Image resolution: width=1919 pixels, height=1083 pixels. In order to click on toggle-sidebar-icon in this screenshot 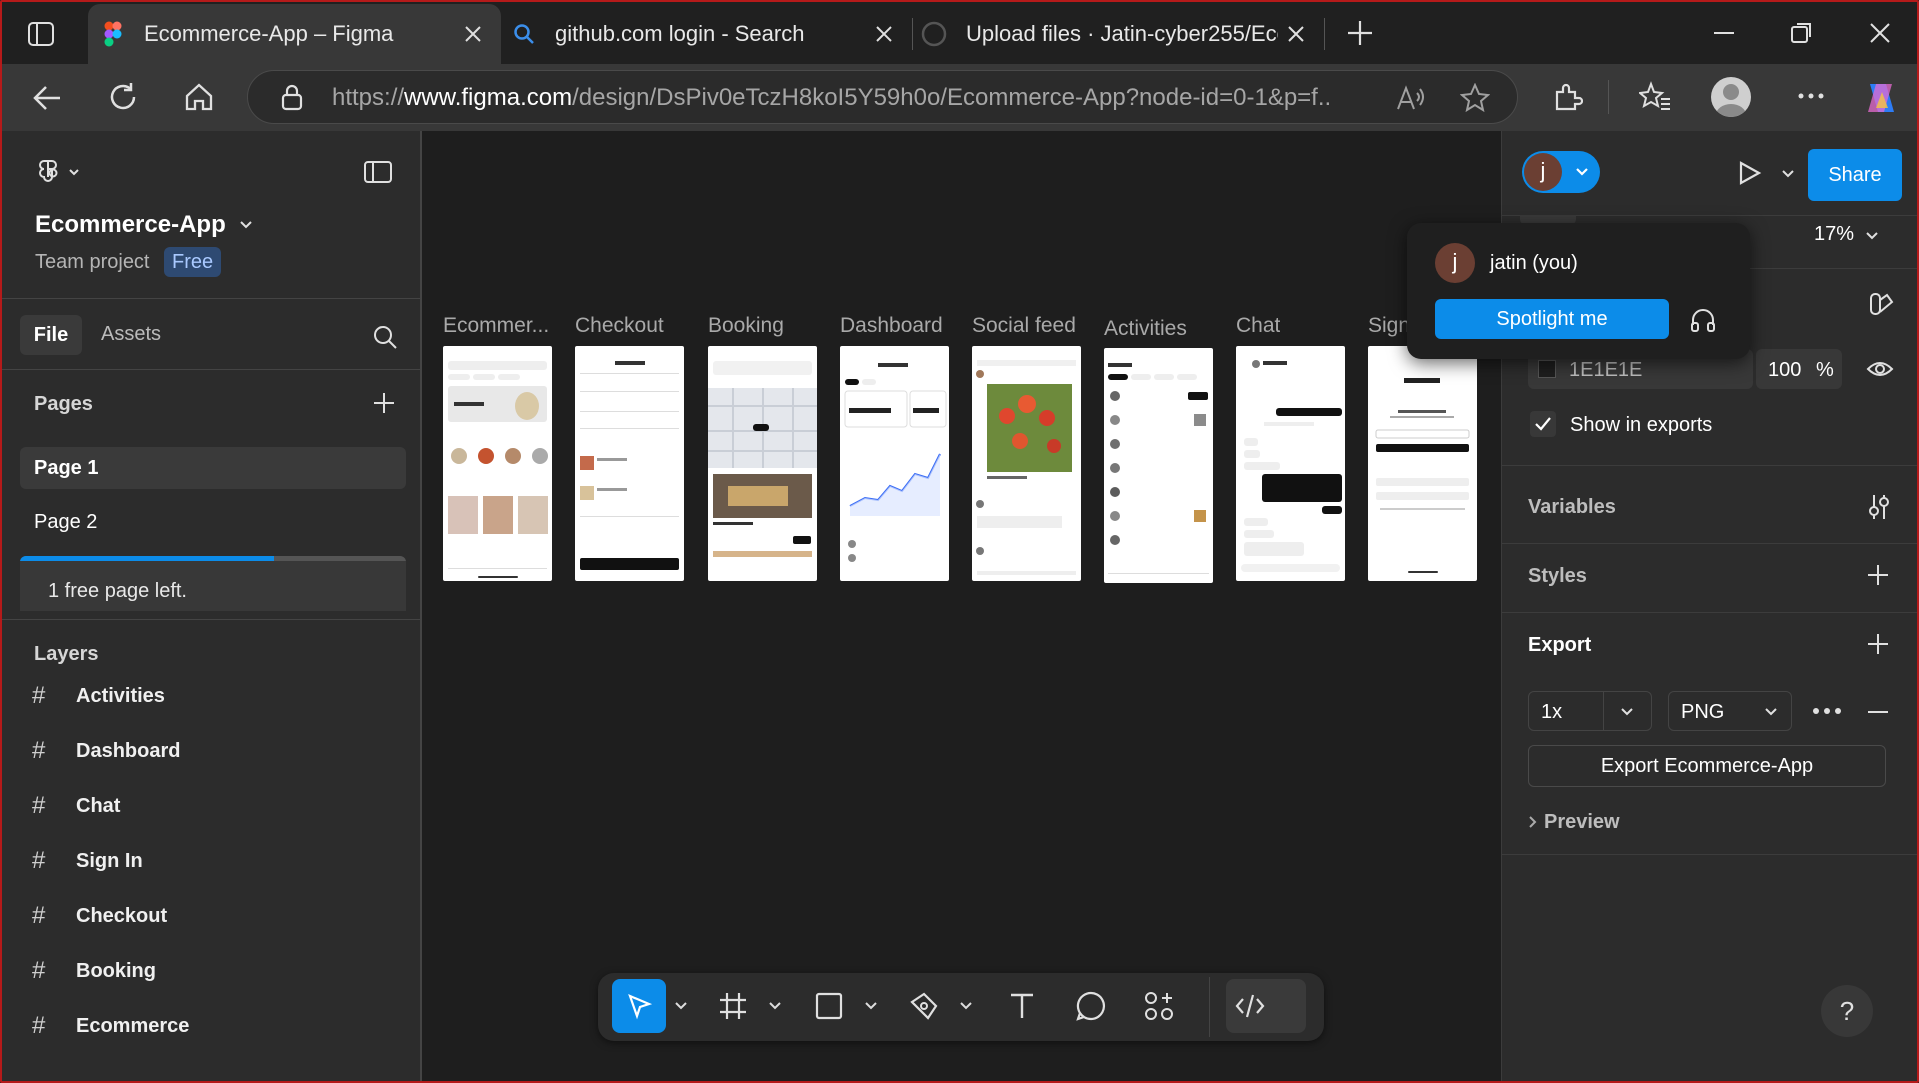, I will do `click(378, 172)`.